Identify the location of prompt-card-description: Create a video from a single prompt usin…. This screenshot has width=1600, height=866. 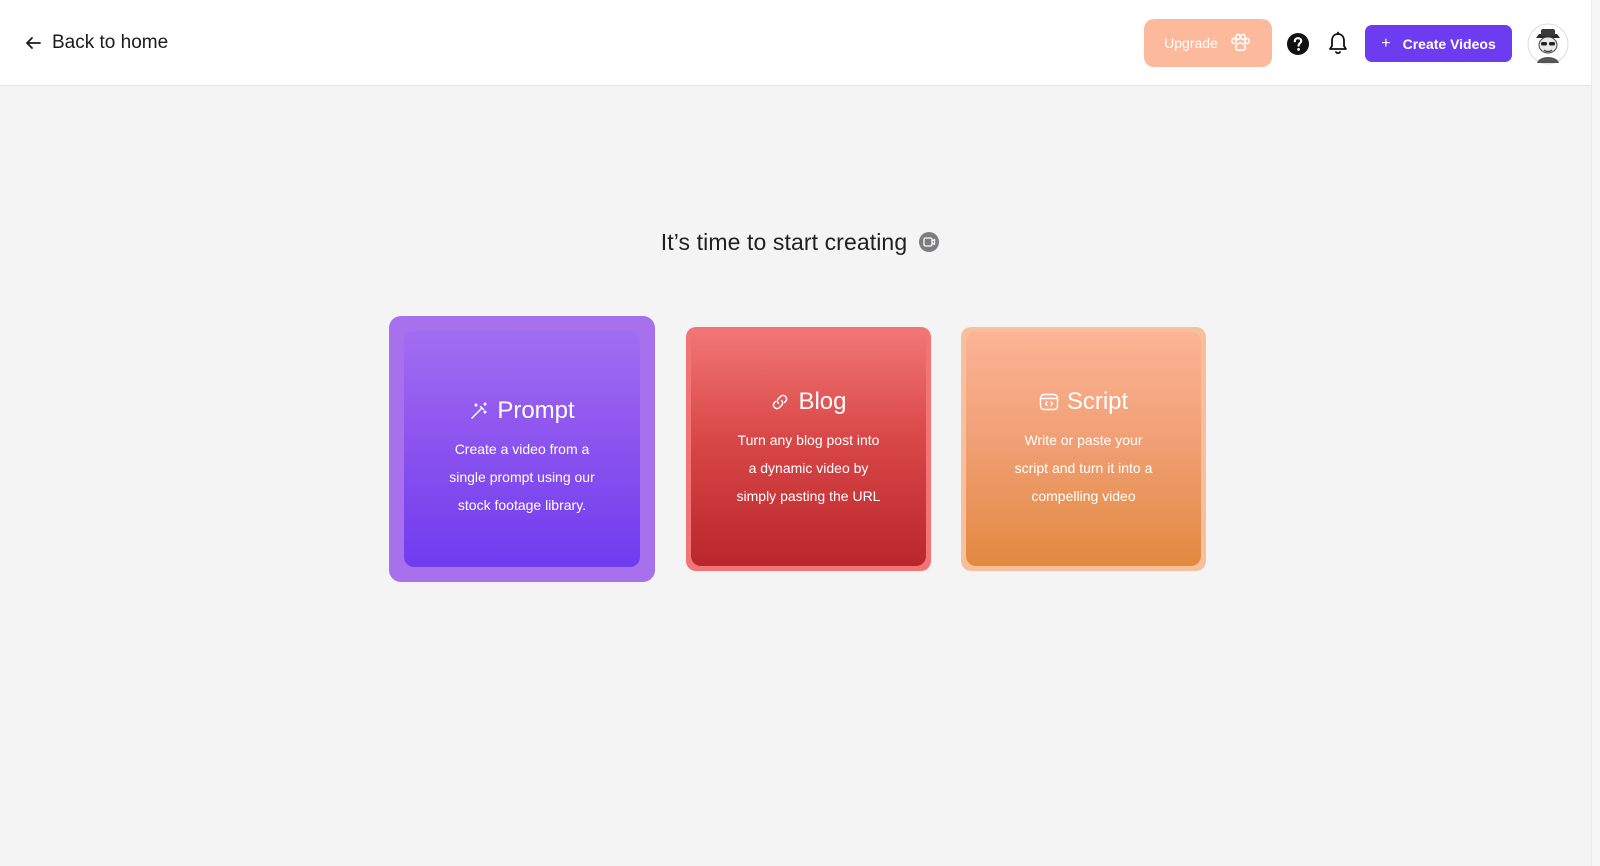
(522, 477).